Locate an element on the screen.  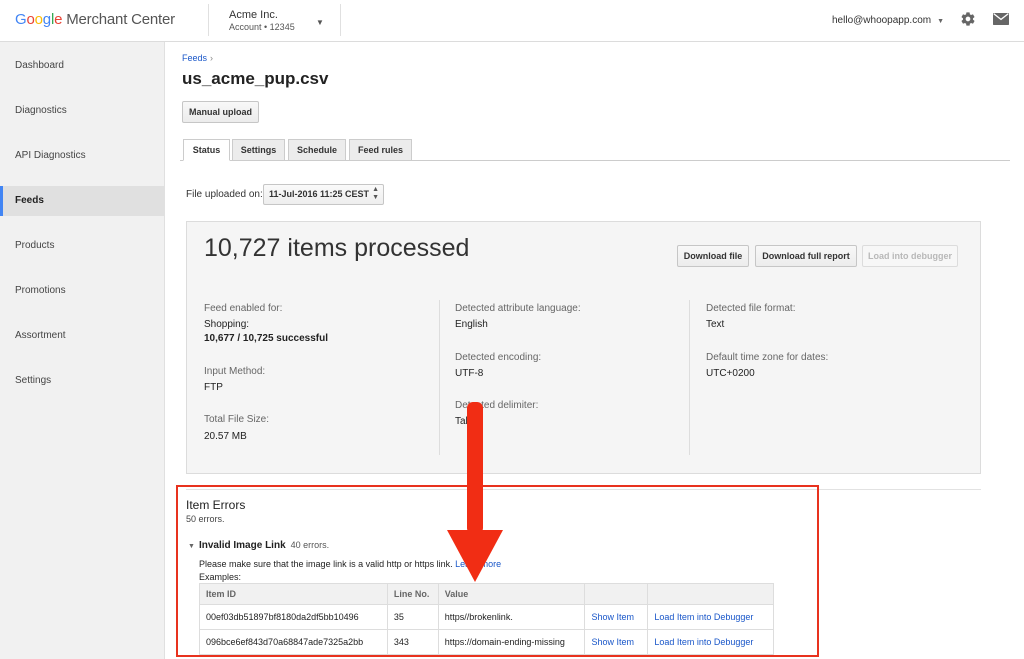
input-method-label: Input Method: is located at coordinates (235, 371).